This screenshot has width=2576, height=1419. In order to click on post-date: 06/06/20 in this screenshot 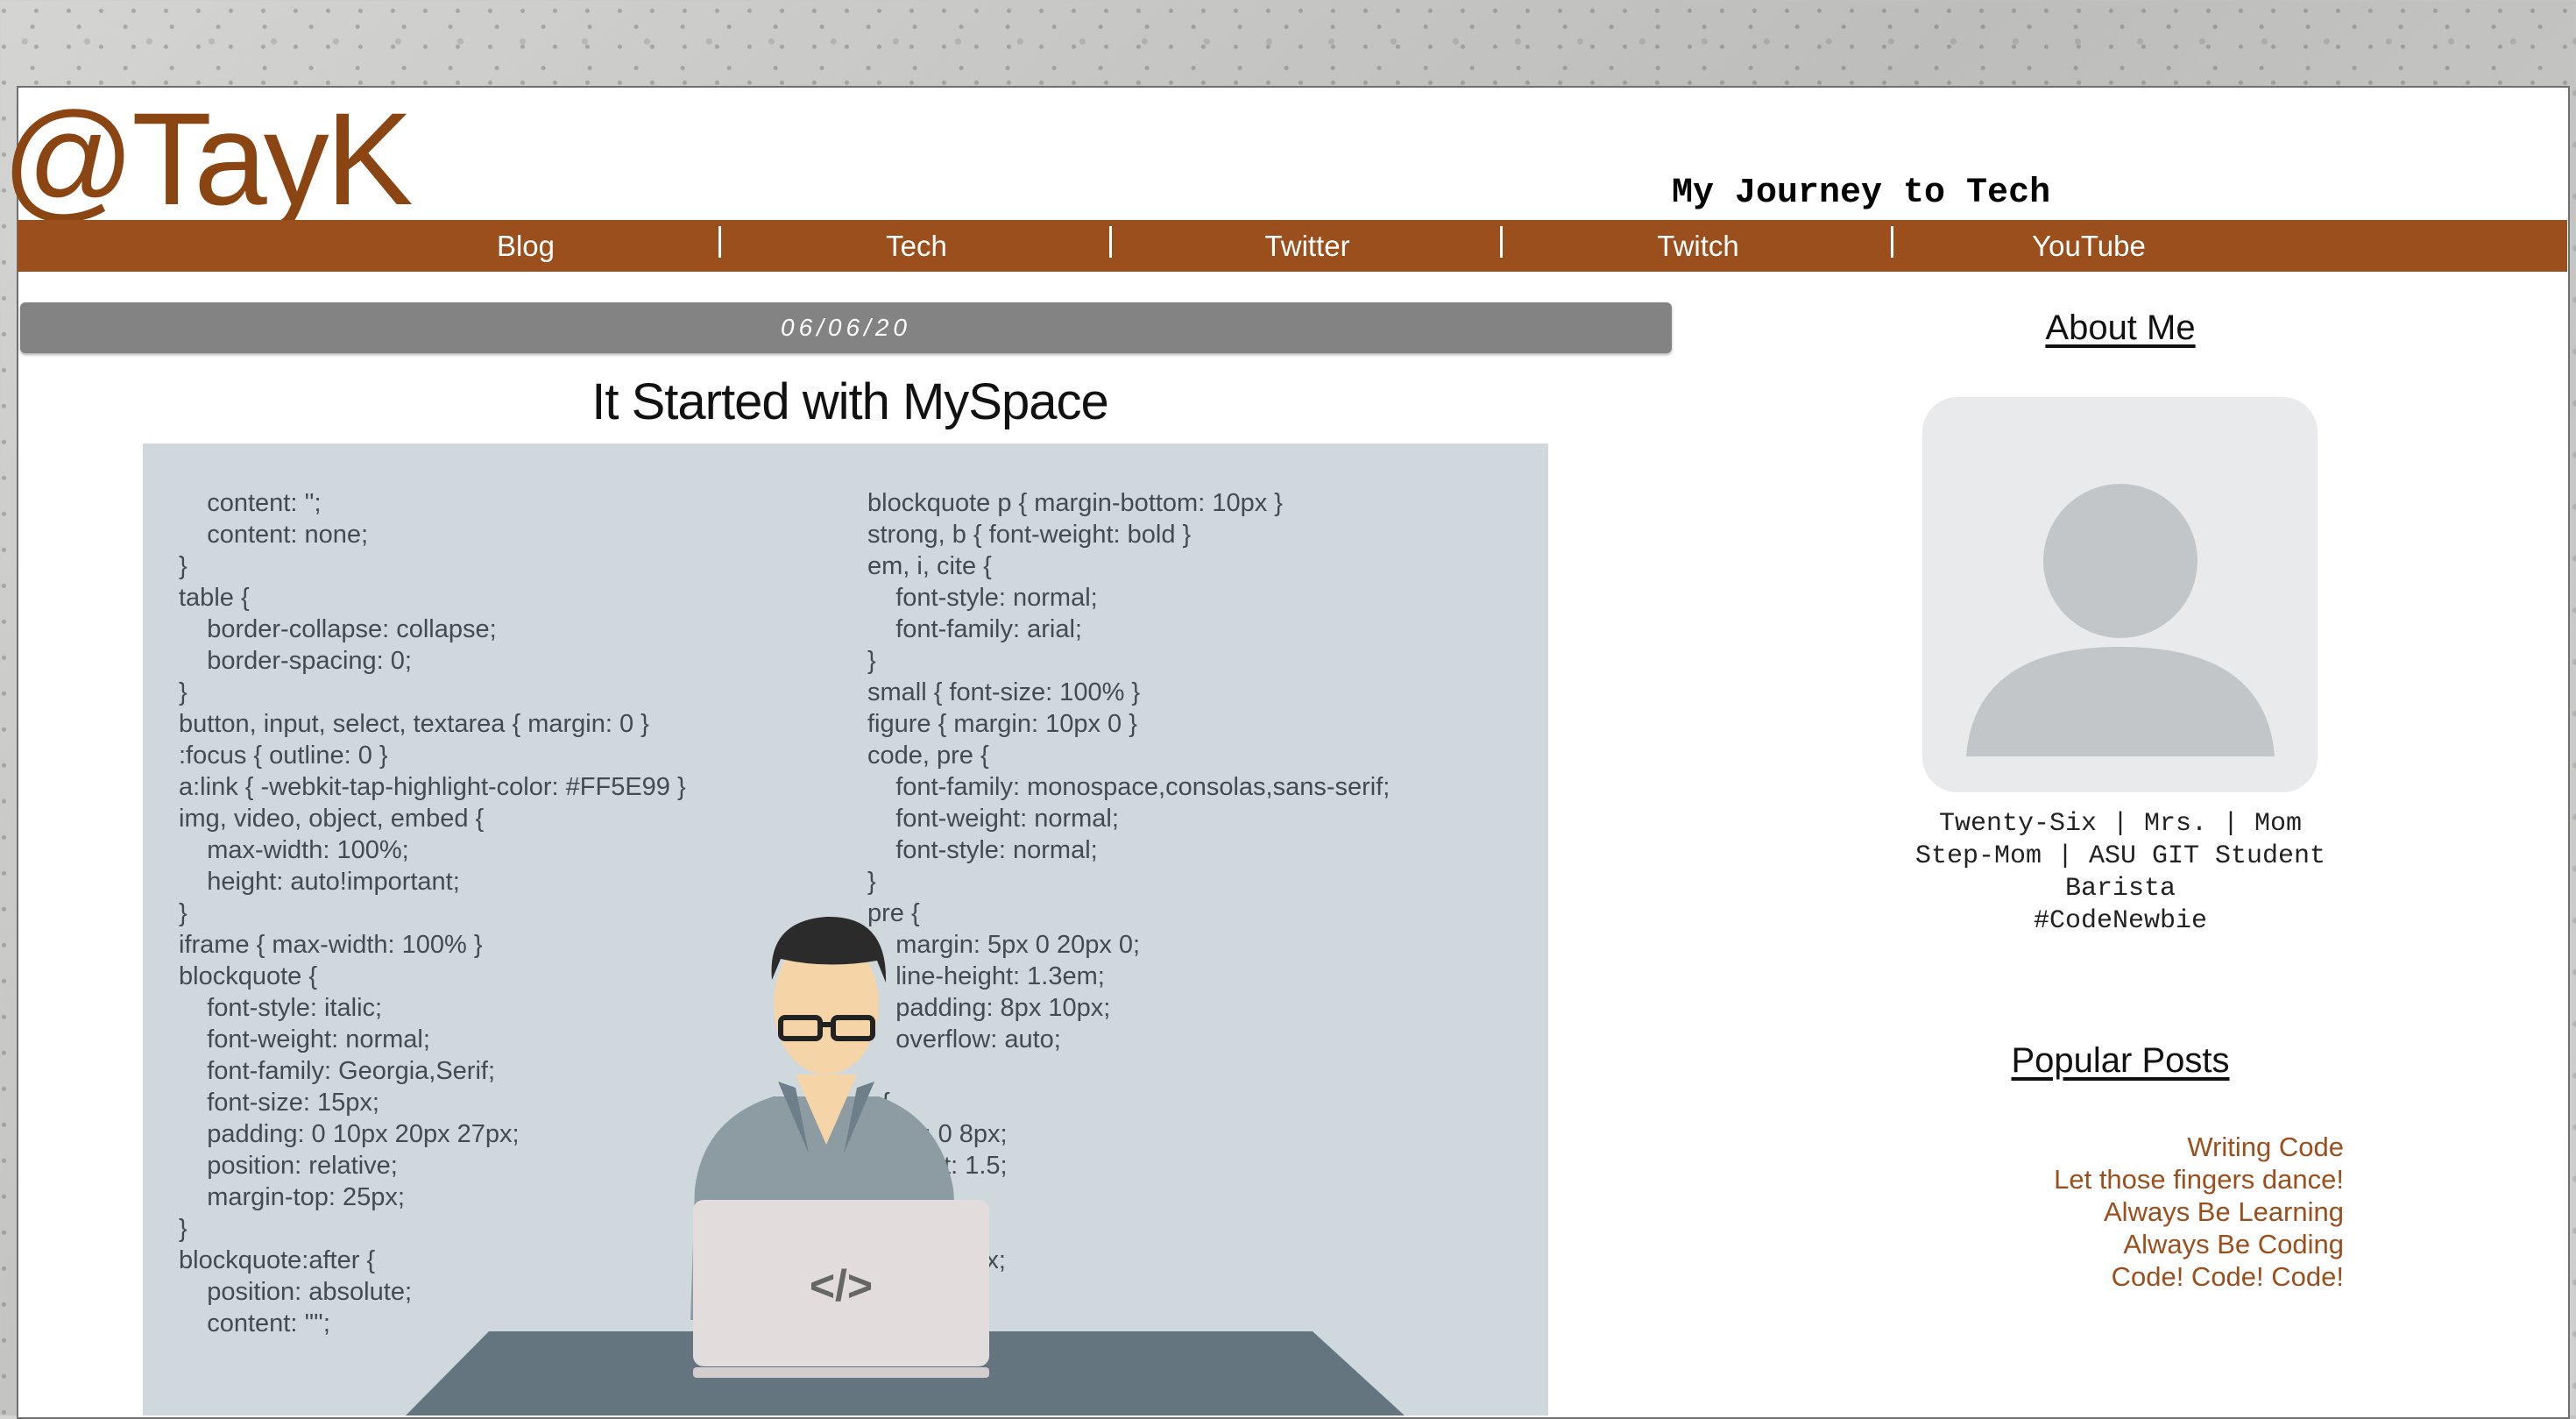, I will do `click(846, 327)`.